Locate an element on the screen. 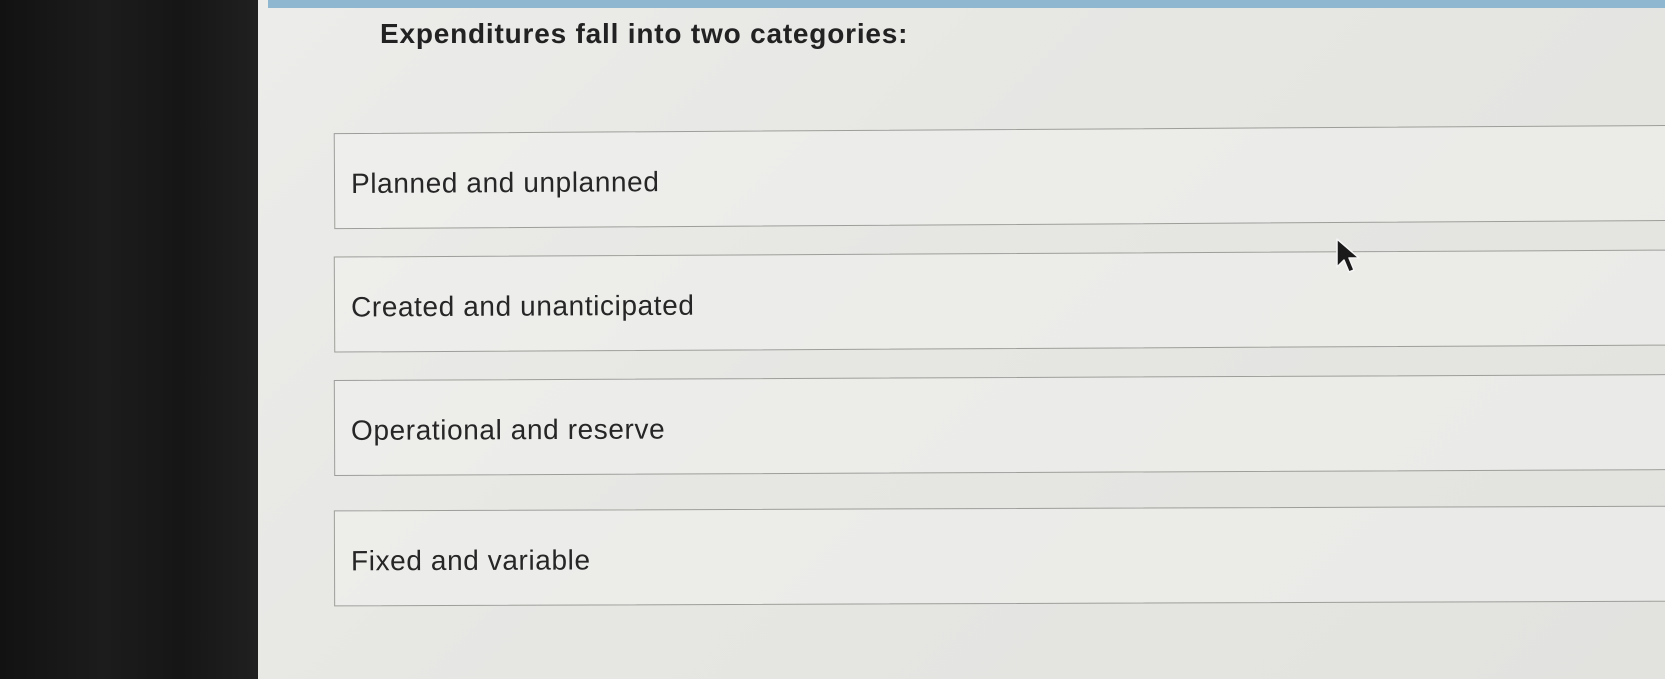  answer-option-planned-unplanned: Planned and unplanned is located at coordinates (999, 177).